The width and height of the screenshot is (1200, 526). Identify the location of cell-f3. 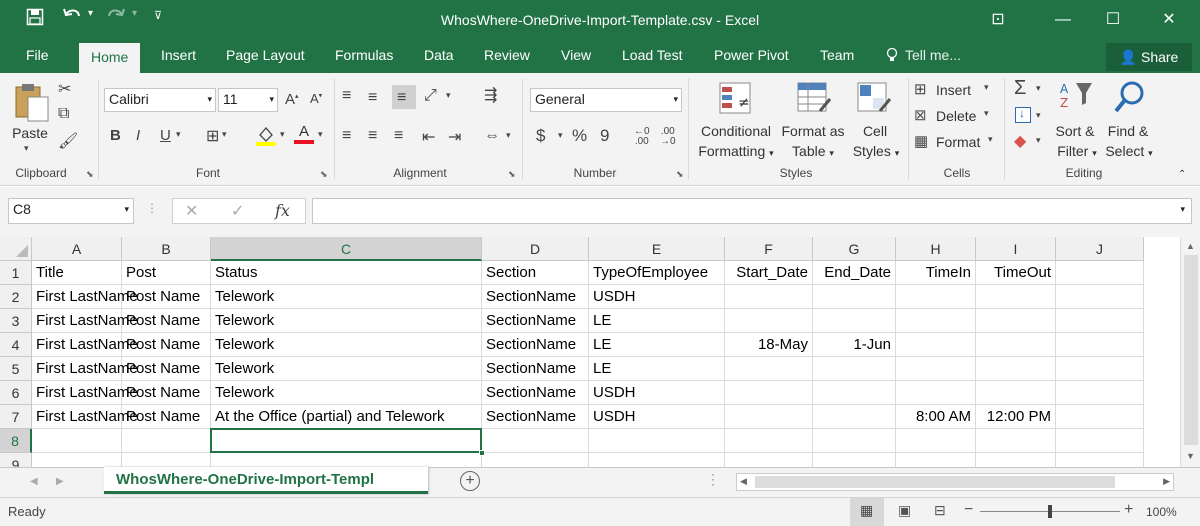
(769, 321).